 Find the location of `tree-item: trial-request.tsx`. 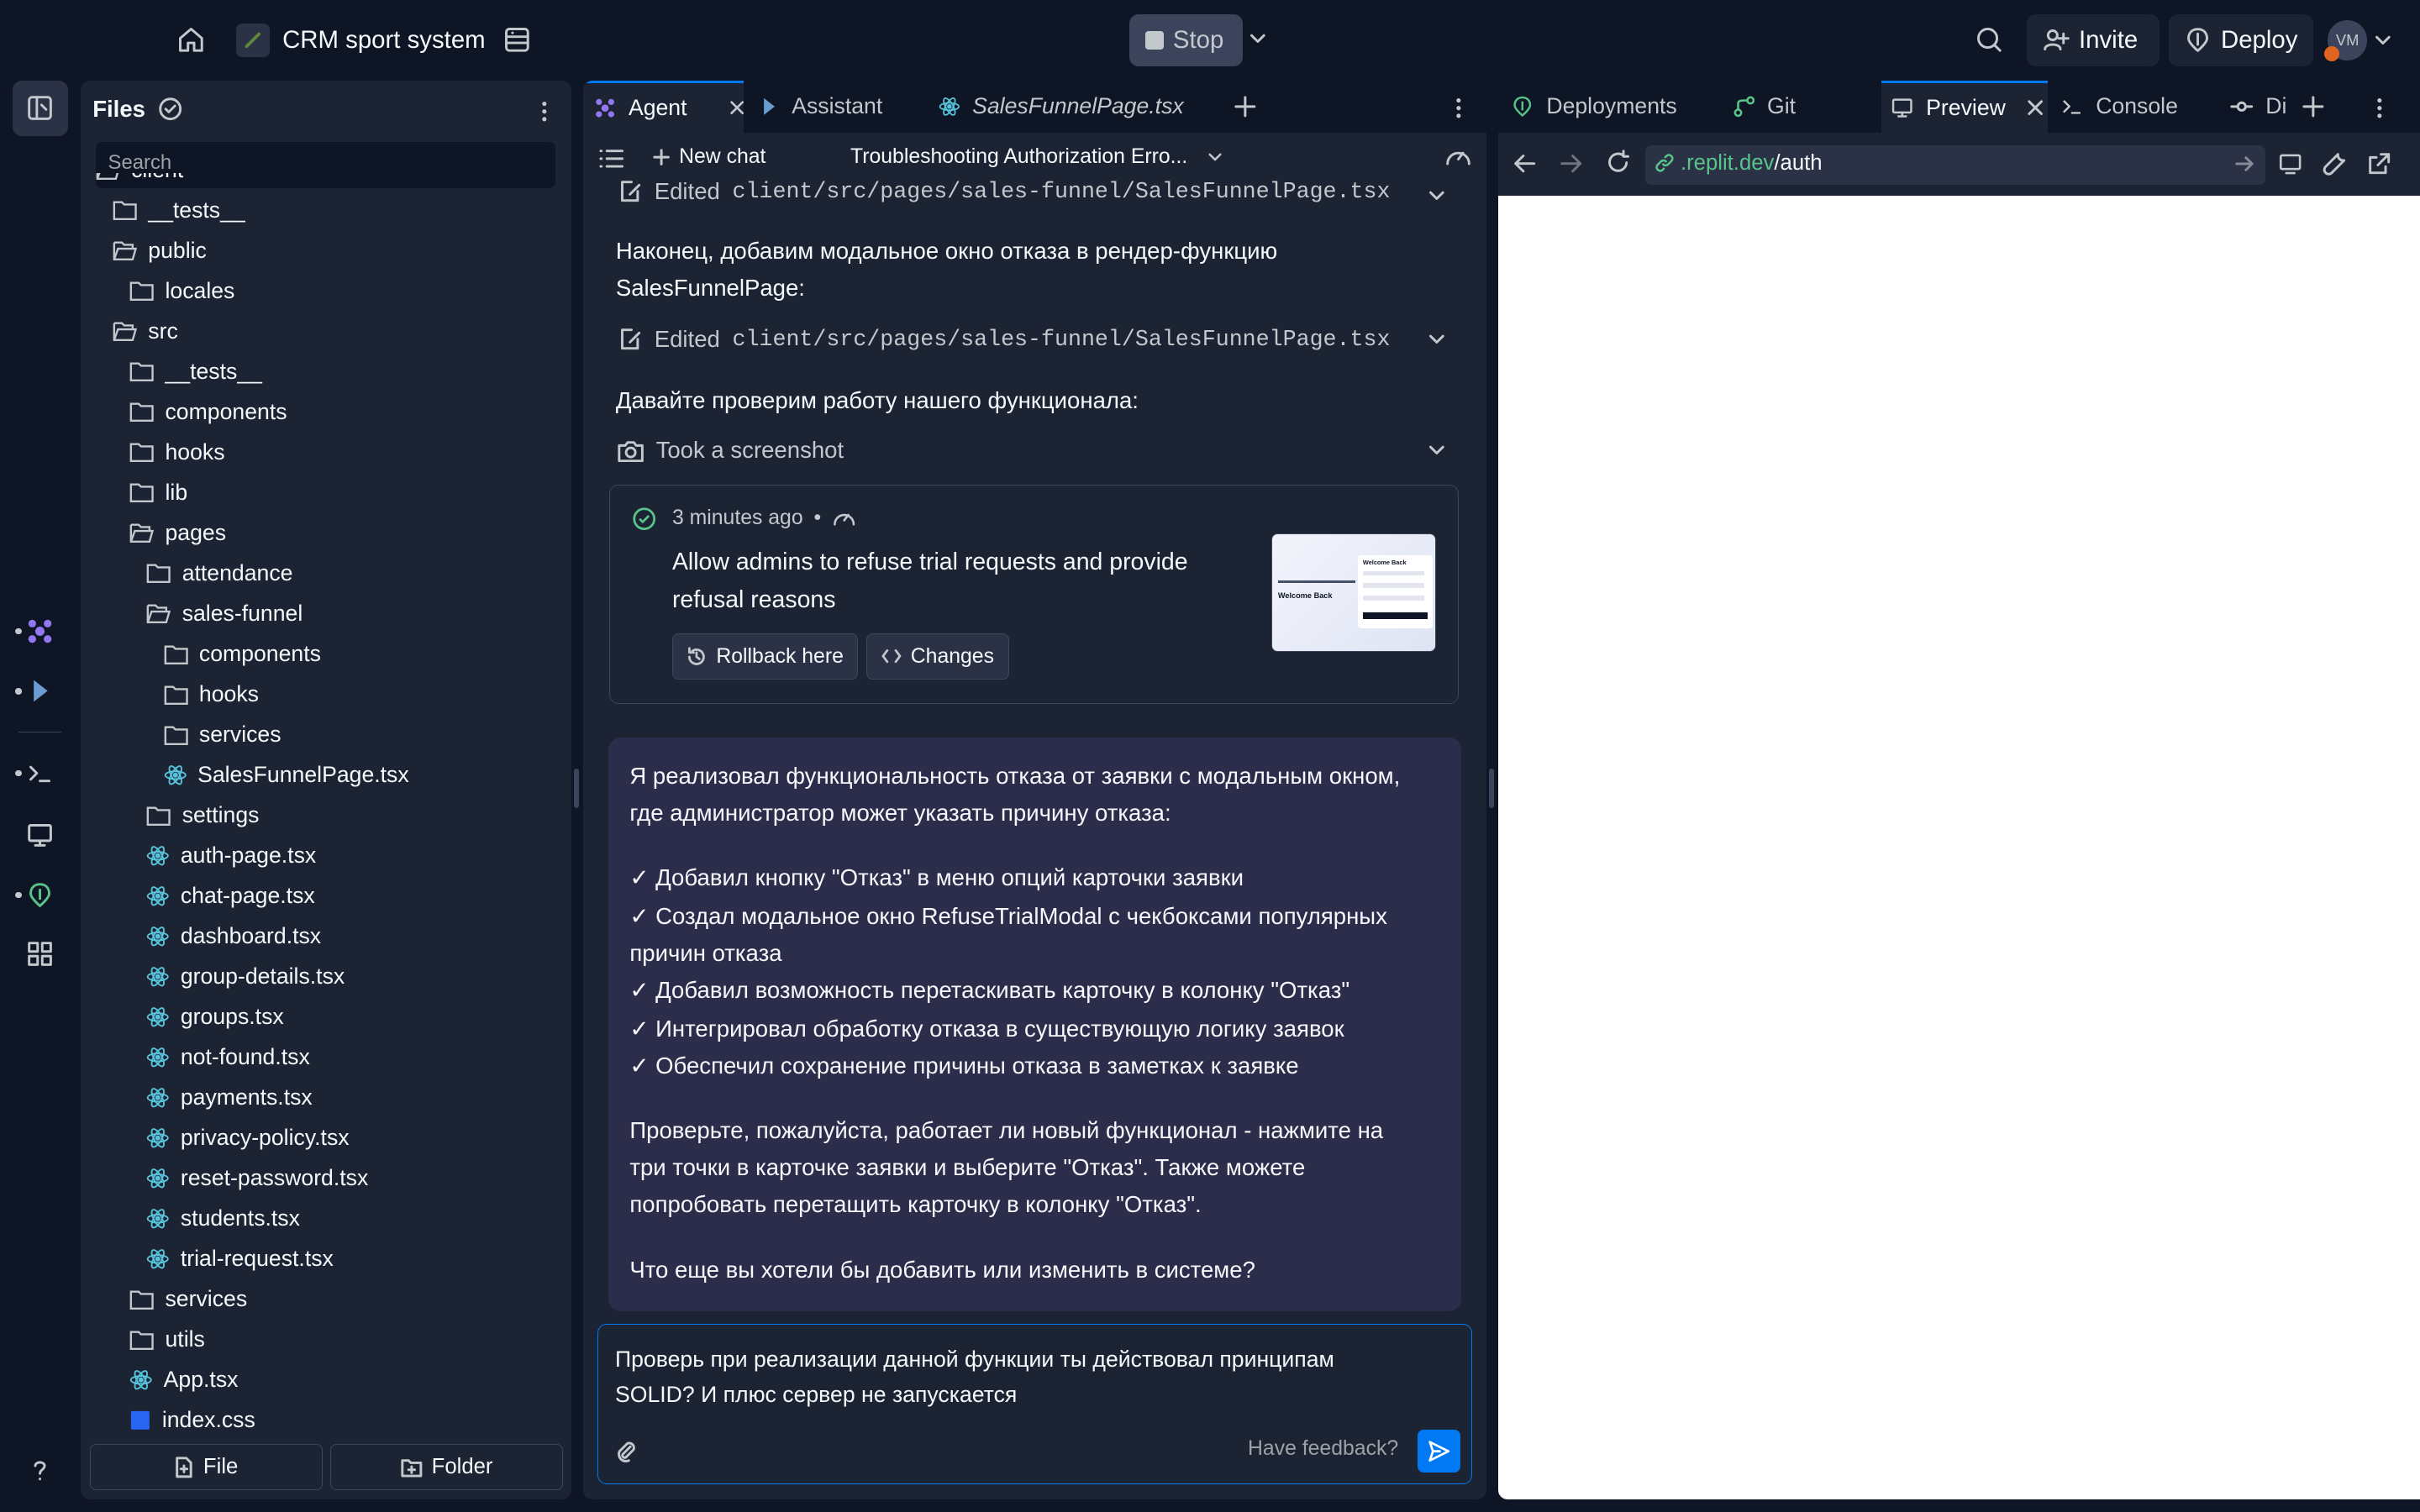

tree-item: trial-request.tsx is located at coordinates (240, 1259).